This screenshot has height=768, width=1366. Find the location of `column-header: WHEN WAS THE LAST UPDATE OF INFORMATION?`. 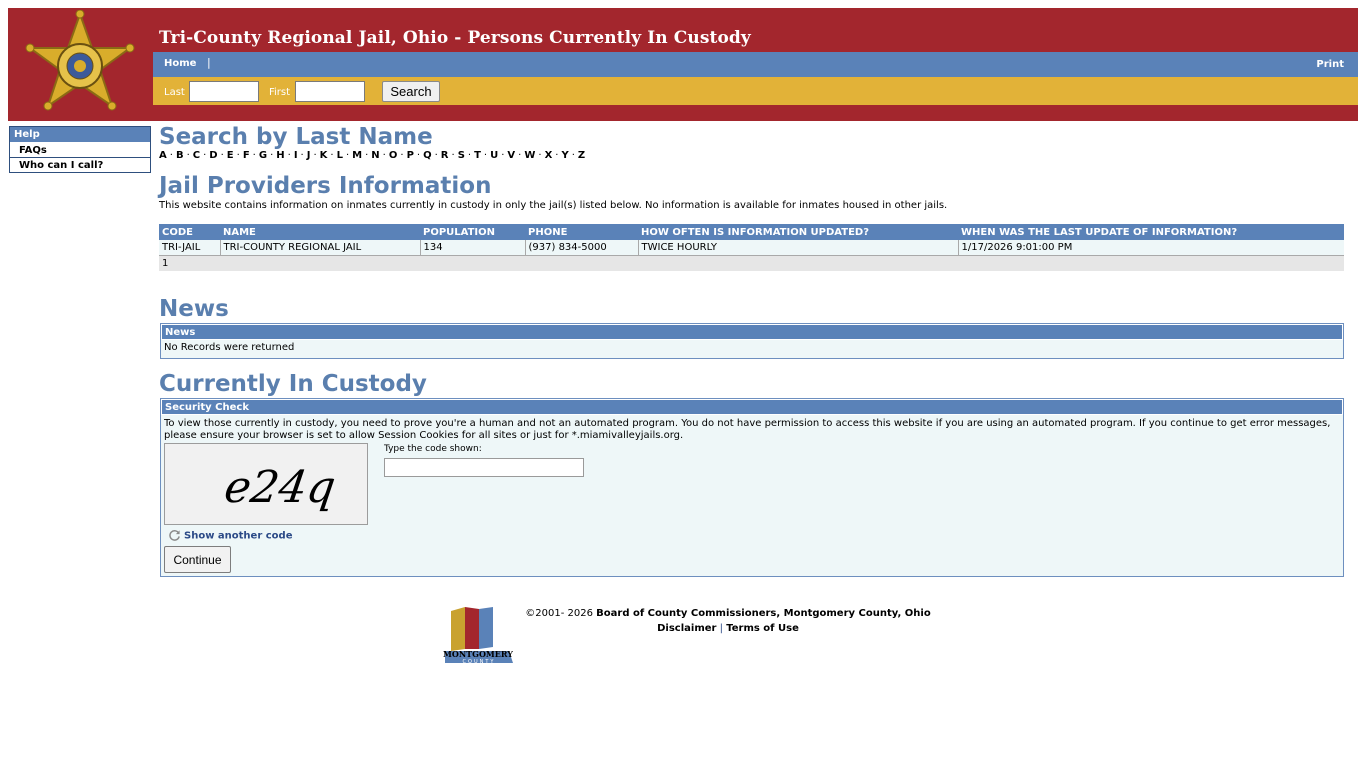

column-header: WHEN WAS THE LAST UPDATE OF INFORMATION? is located at coordinates (1151, 232).